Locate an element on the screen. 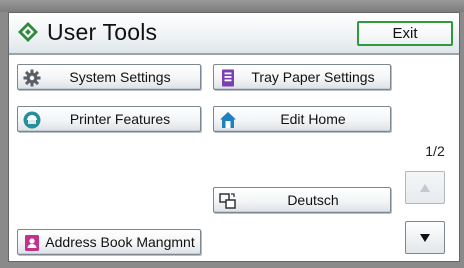 The height and width of the screenshot is (268, 464). triangle-up-icon is located at coordinates (425, 187).